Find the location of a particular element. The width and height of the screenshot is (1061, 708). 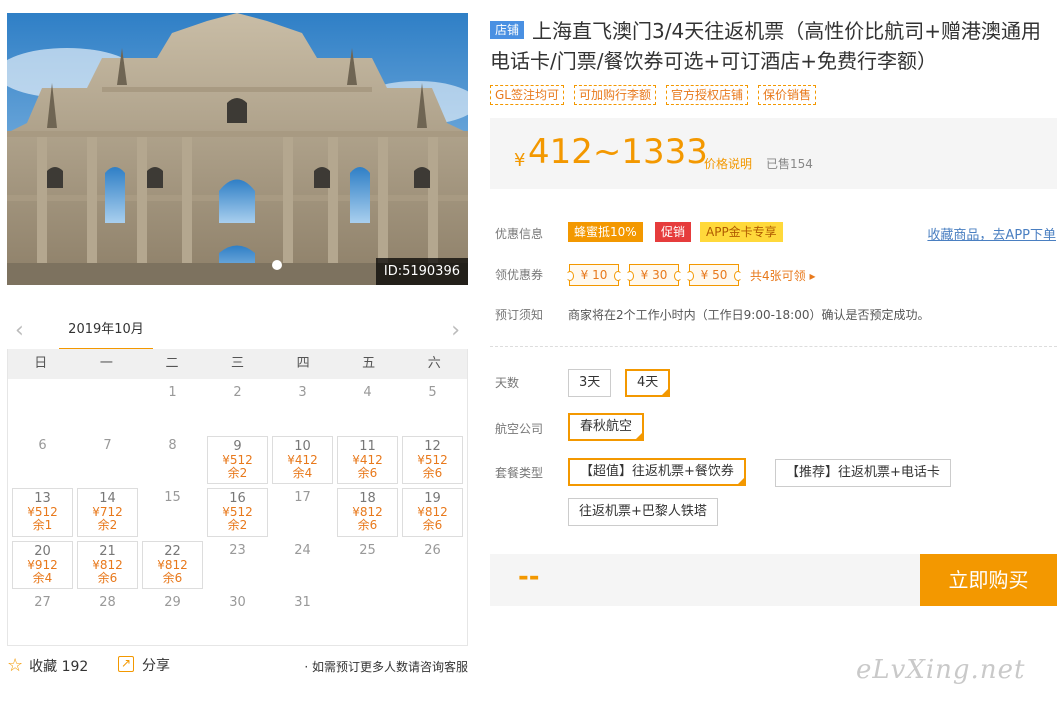

day-number: 1 is located at coordinates (172, 392).